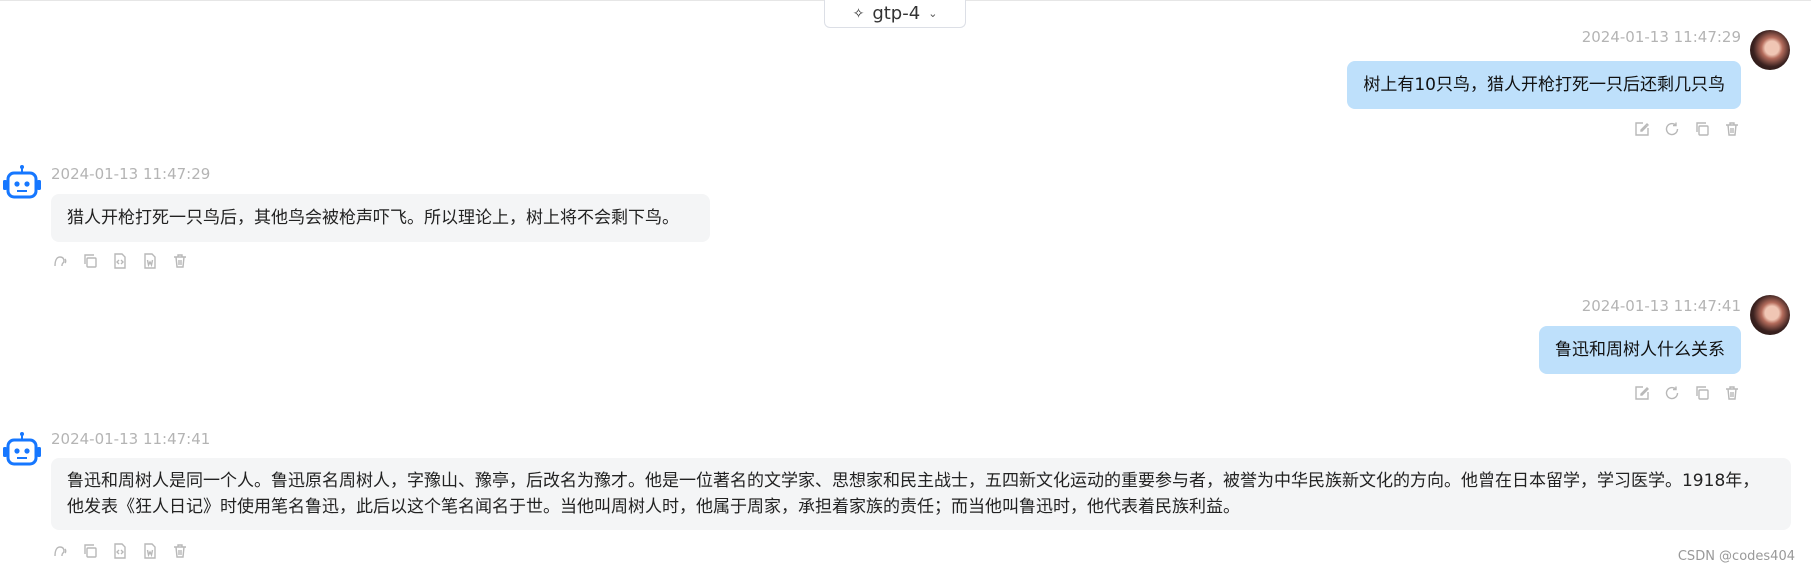  I want to click on model-selector: ✧ gtp-4 ⌄, so click(895, 14).